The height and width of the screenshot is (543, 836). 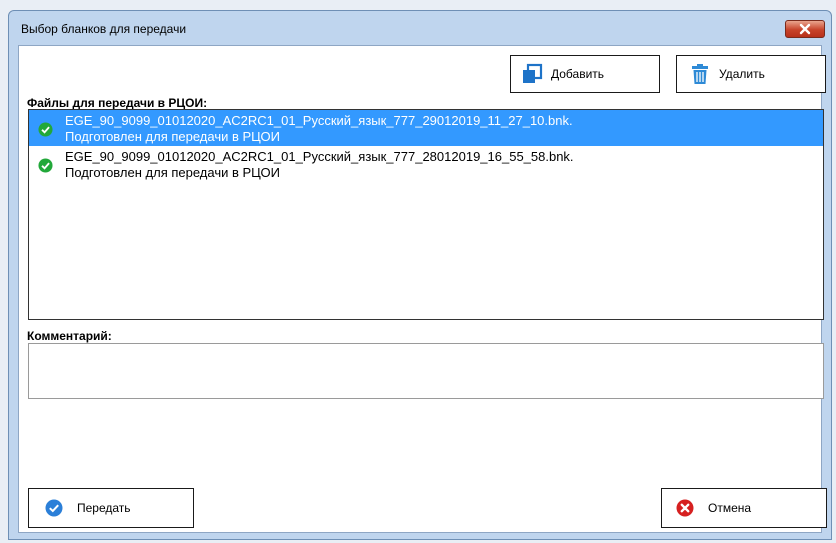 What do you see at coordinates (69, 336) in the screenshot?
I see `comment-label: Комментарий:` at bounding box center [69, 336].